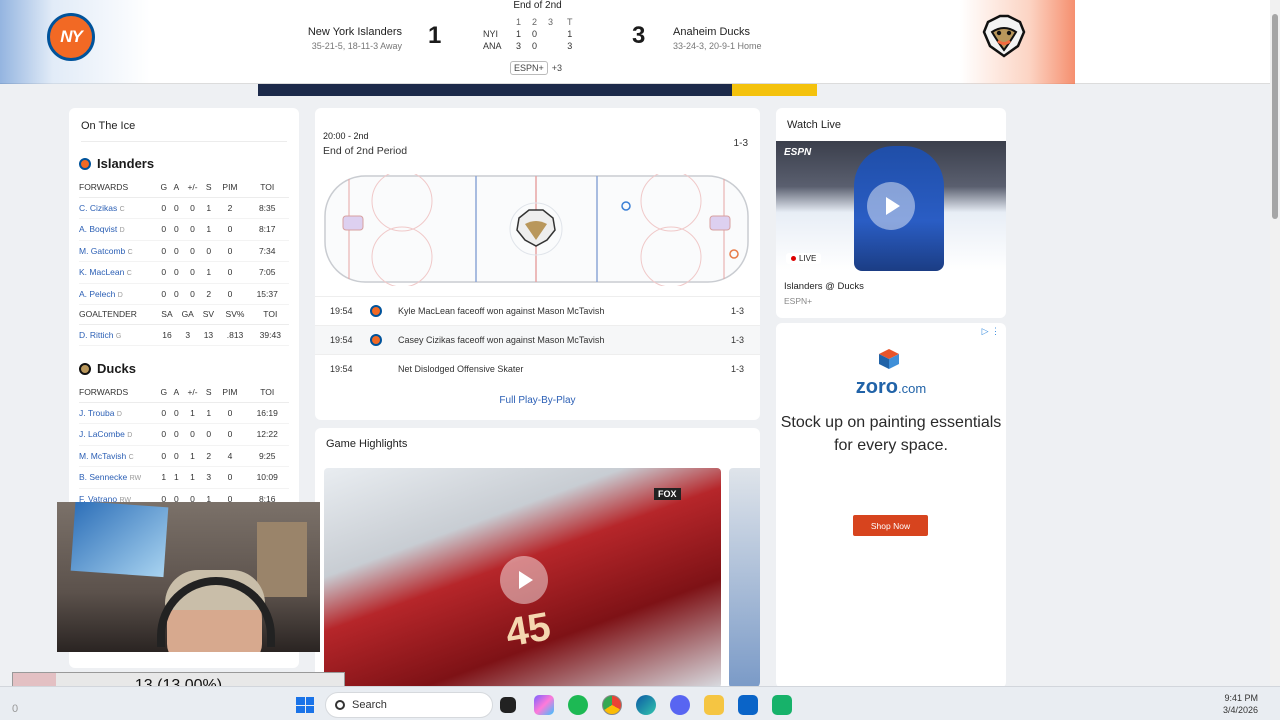 The image size is (1280, 720). I want to click on linescore-team: NYI, so click(491, 34).